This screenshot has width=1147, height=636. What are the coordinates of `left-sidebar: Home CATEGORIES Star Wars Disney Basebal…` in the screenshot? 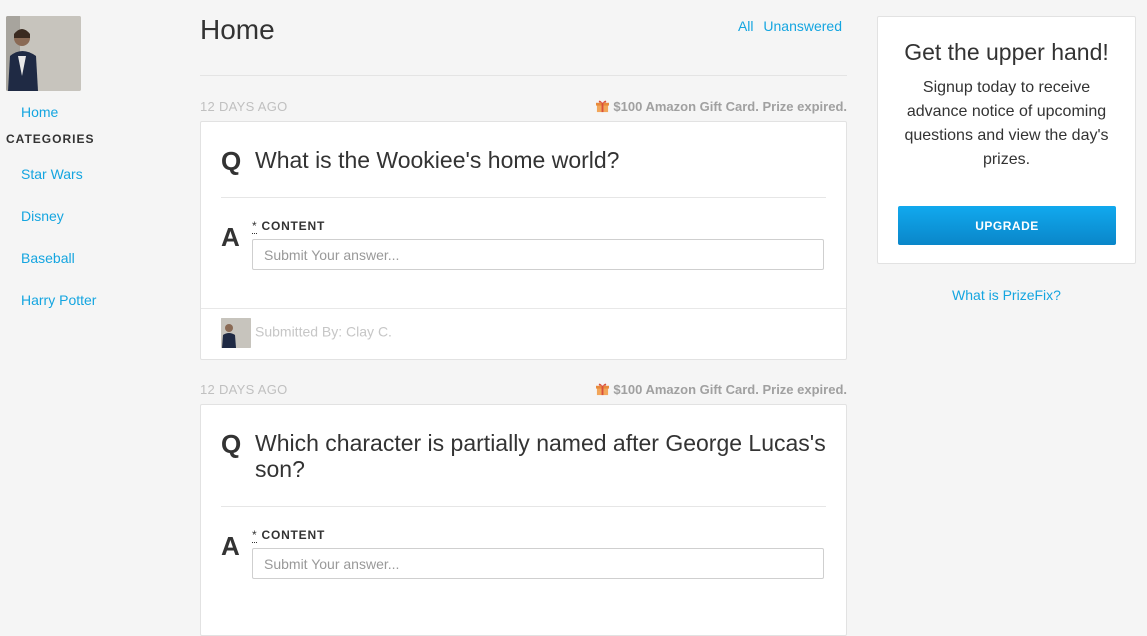 It's located at (76, 162).